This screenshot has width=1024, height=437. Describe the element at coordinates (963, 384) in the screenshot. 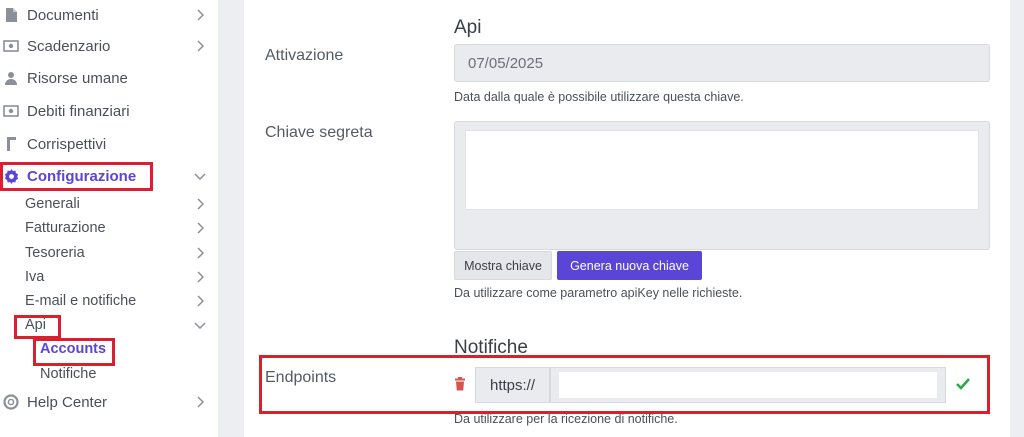

I see `checkmark-icon` at that location.